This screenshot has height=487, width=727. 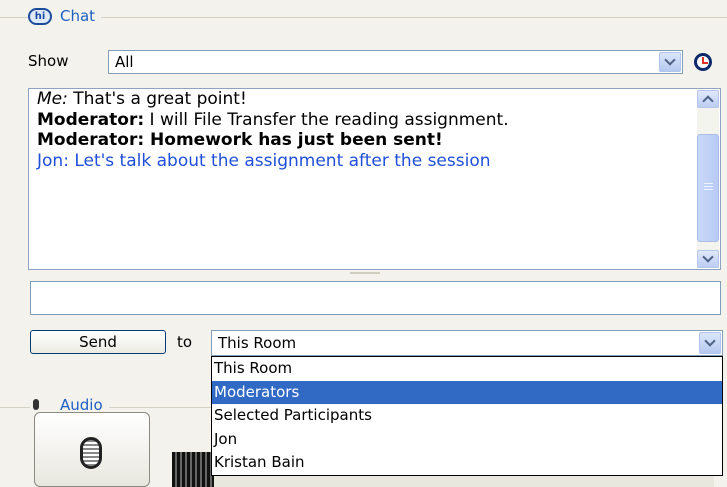 I want to click on message-text: That's a great point!, so click(x=157, y=99).